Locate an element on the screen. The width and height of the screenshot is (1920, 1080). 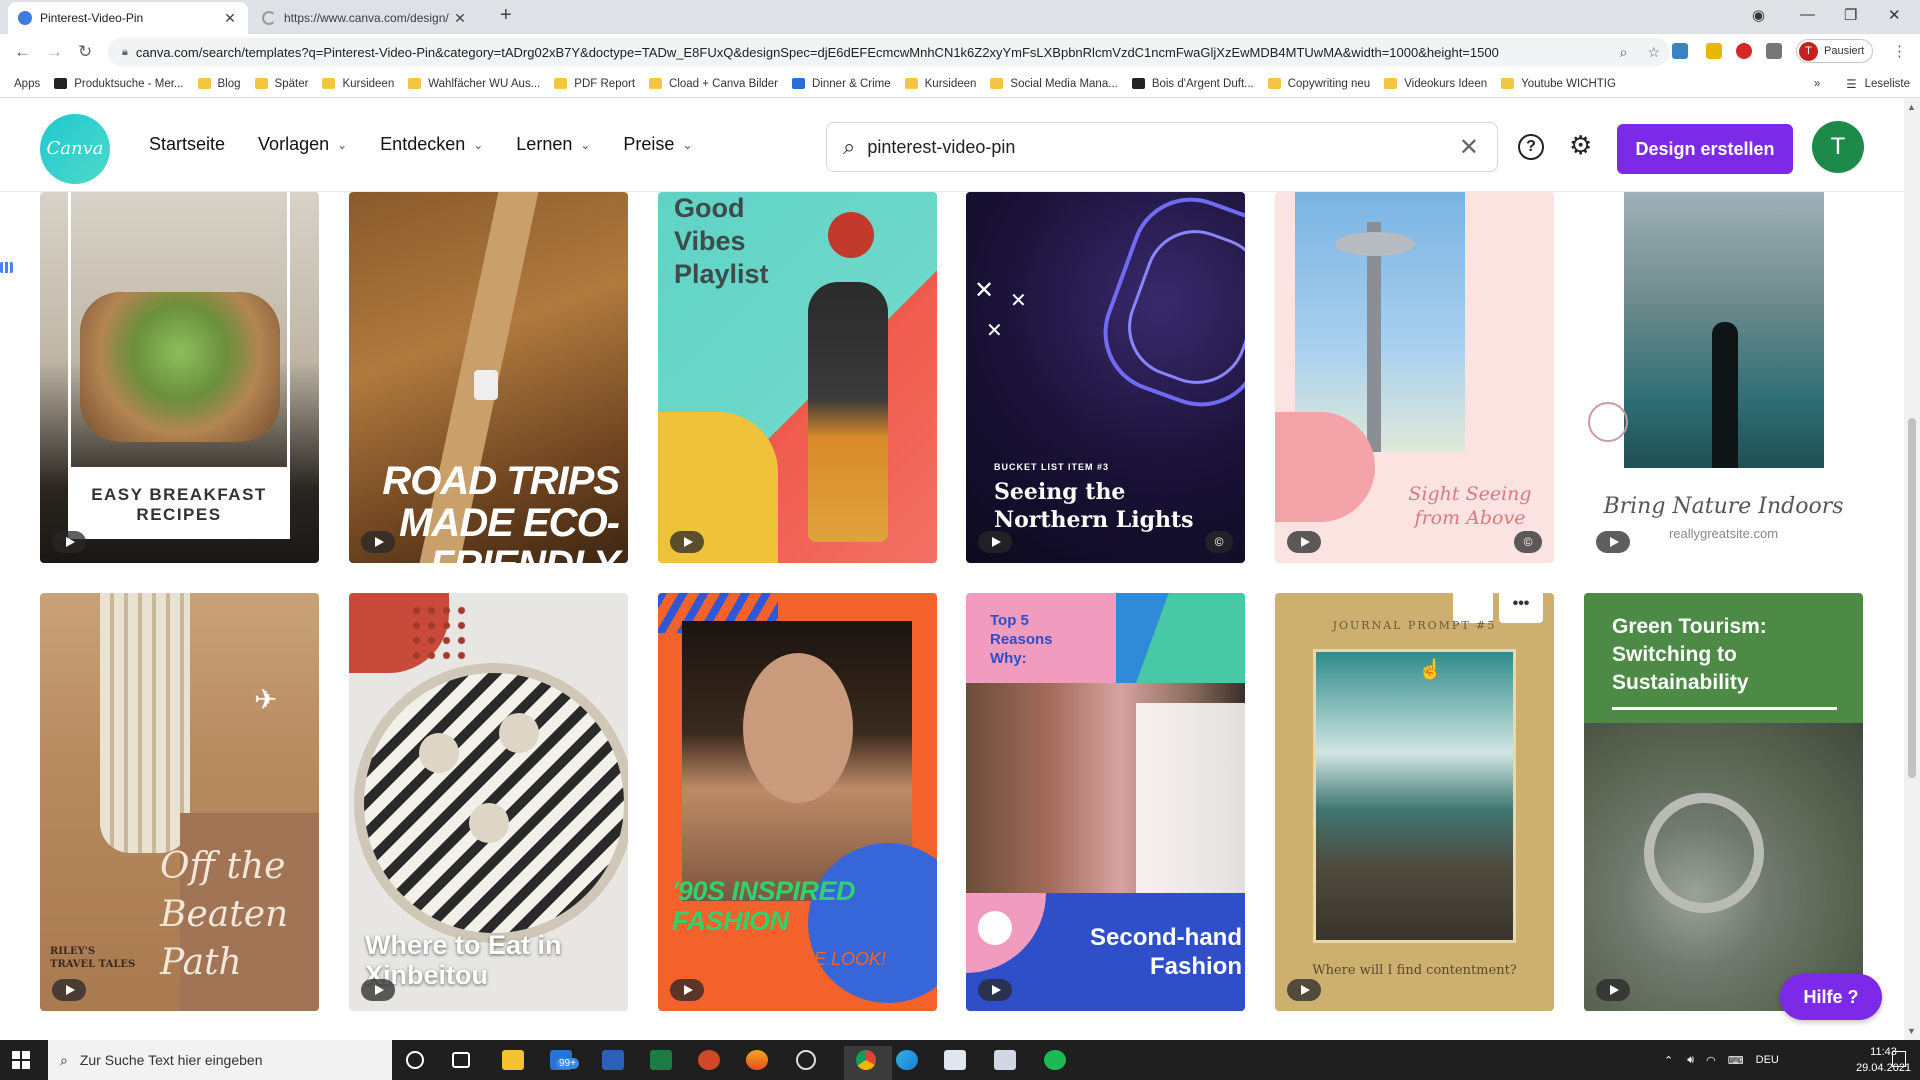
chrome-icon is located at coordinates (866, 1060).